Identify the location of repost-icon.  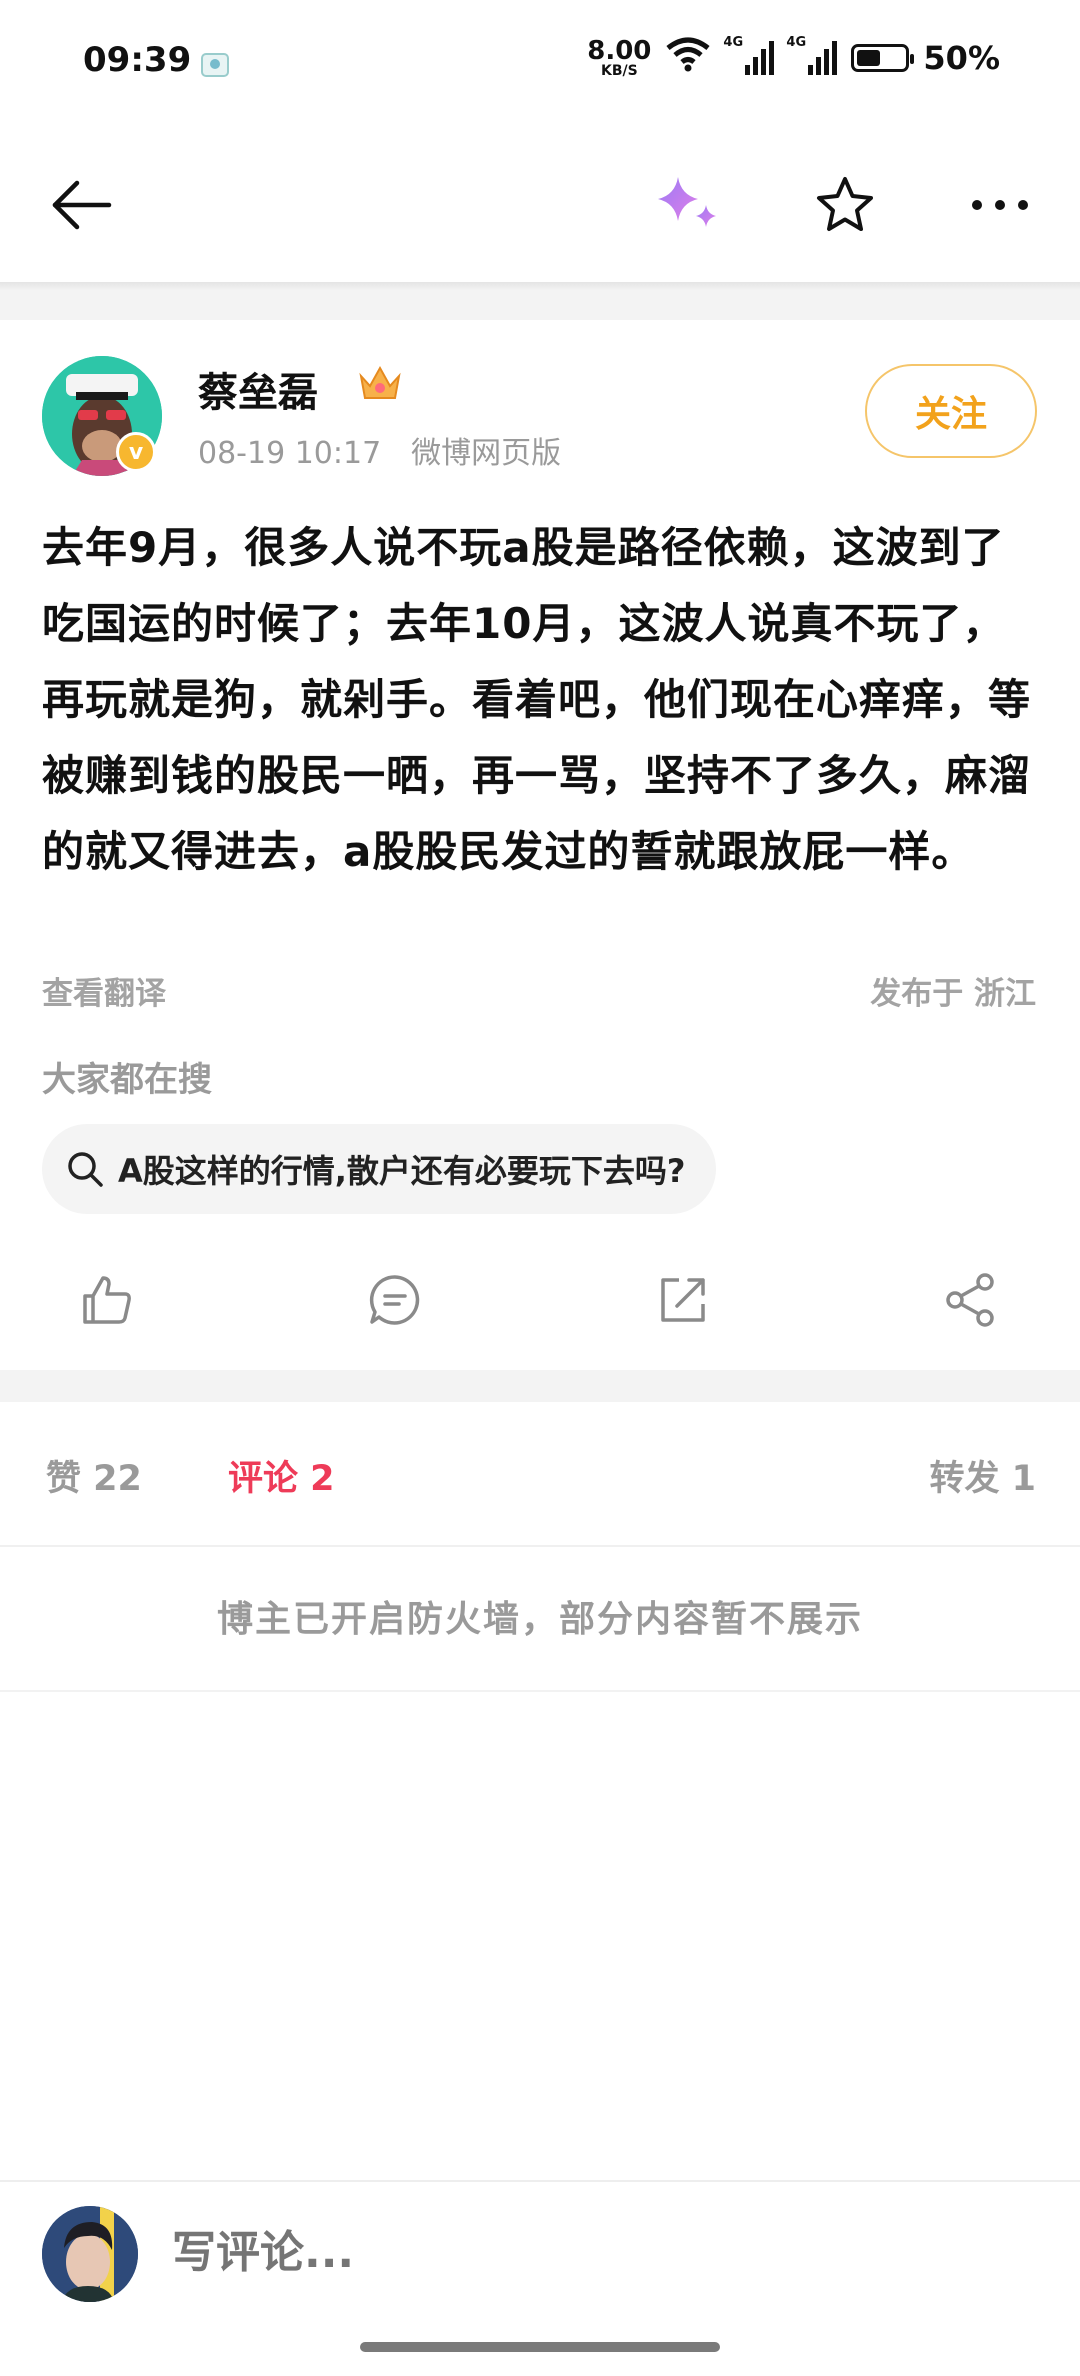
(683, 1300).